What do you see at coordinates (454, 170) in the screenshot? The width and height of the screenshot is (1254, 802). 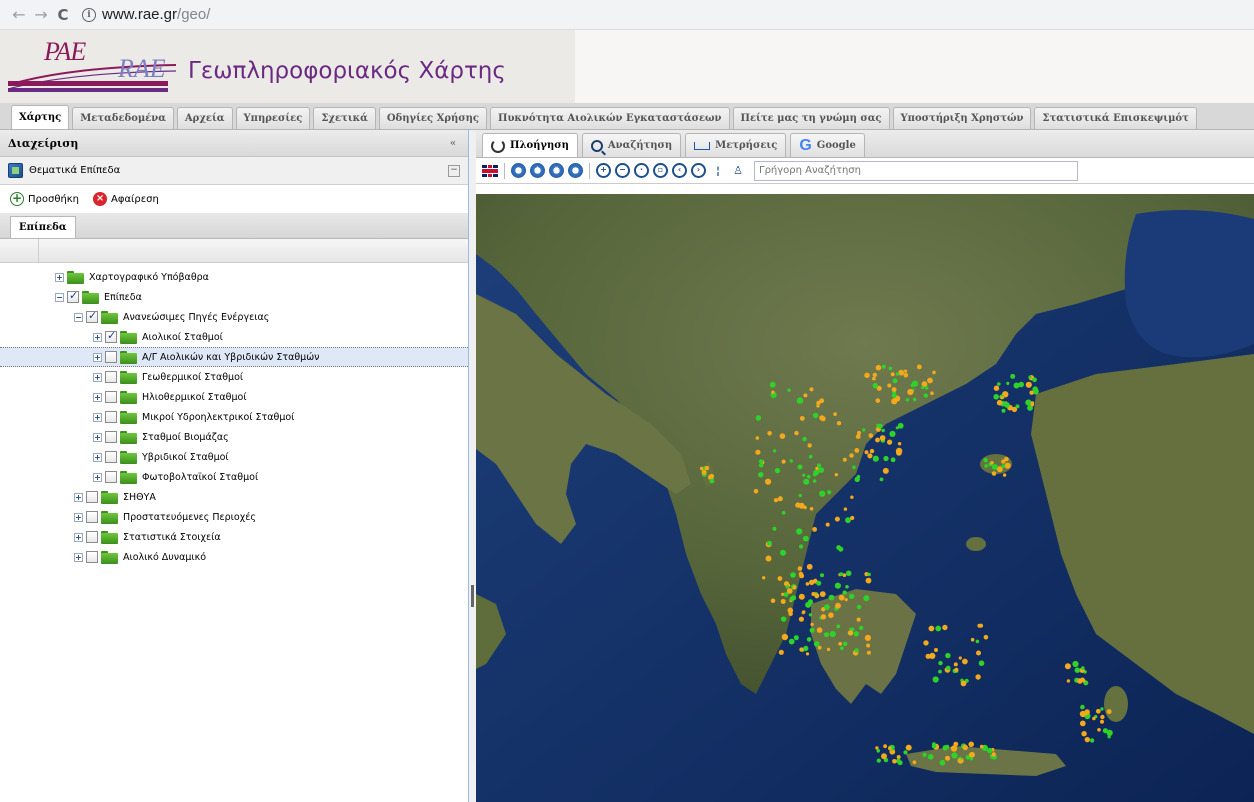 I see `minimize-section-button: −` at bounding box center [454, 170].